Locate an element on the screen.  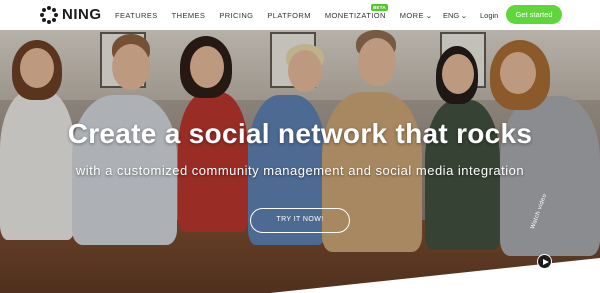
hero-title: Create a social network that rocks is located at coordinates (300, 133).